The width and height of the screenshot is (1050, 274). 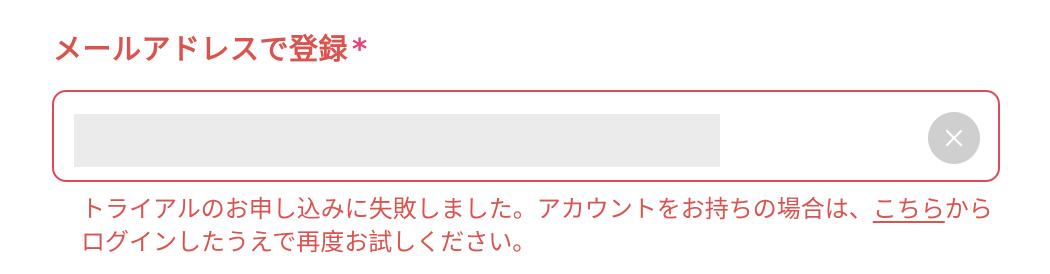 I want to click on login-link: こちら, so click(x=909, y=209).